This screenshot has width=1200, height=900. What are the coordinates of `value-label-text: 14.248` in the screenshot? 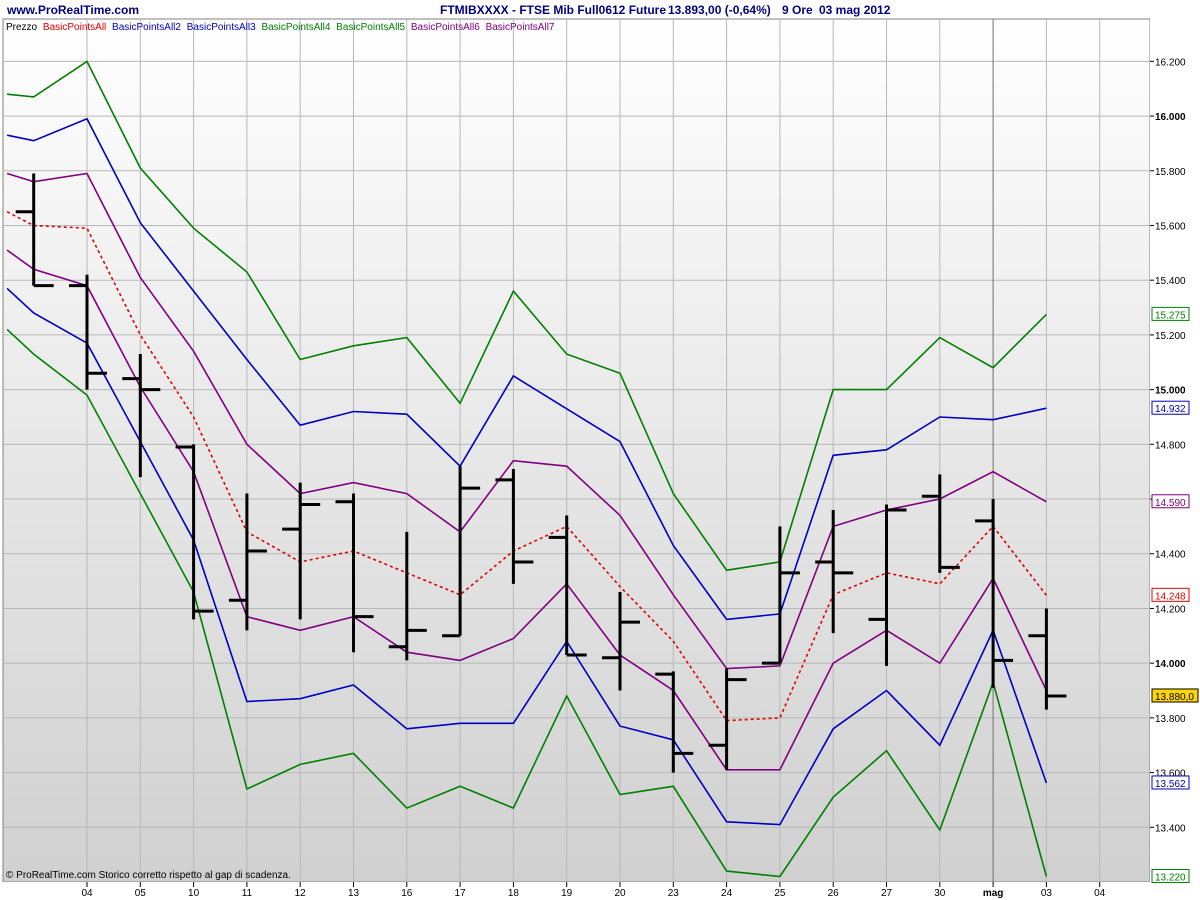 It's located at (1170, 596).